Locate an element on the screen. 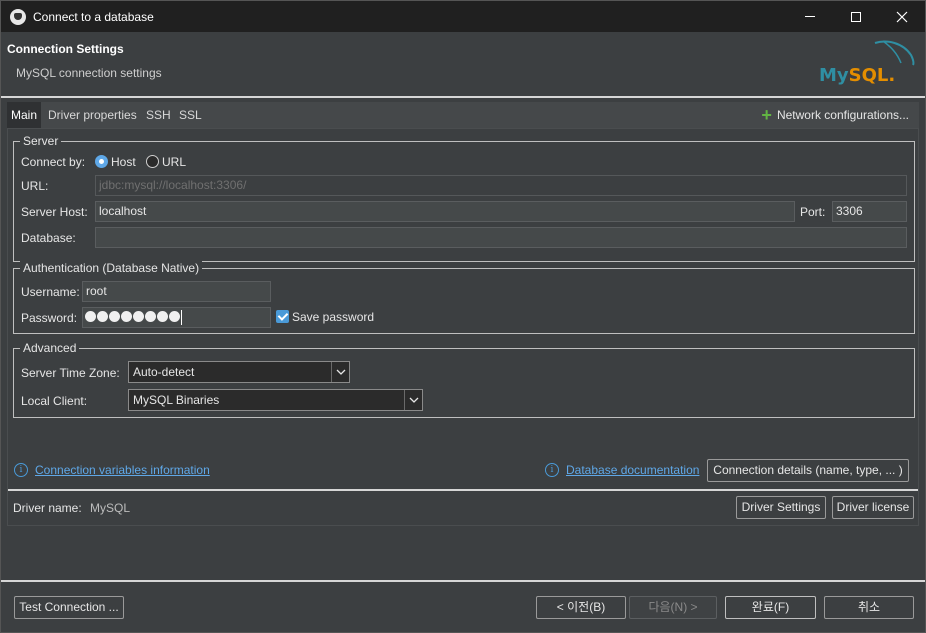 The image size is (926, 633). password-field is located at coordinates (176, 317).